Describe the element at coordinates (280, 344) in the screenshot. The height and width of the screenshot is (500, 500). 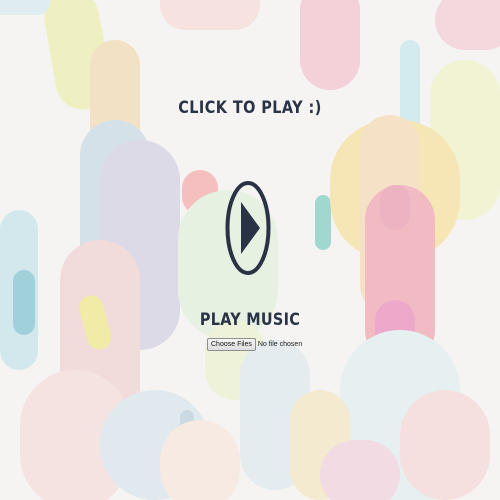
I see `file-status-text: No file chosen` at that location.